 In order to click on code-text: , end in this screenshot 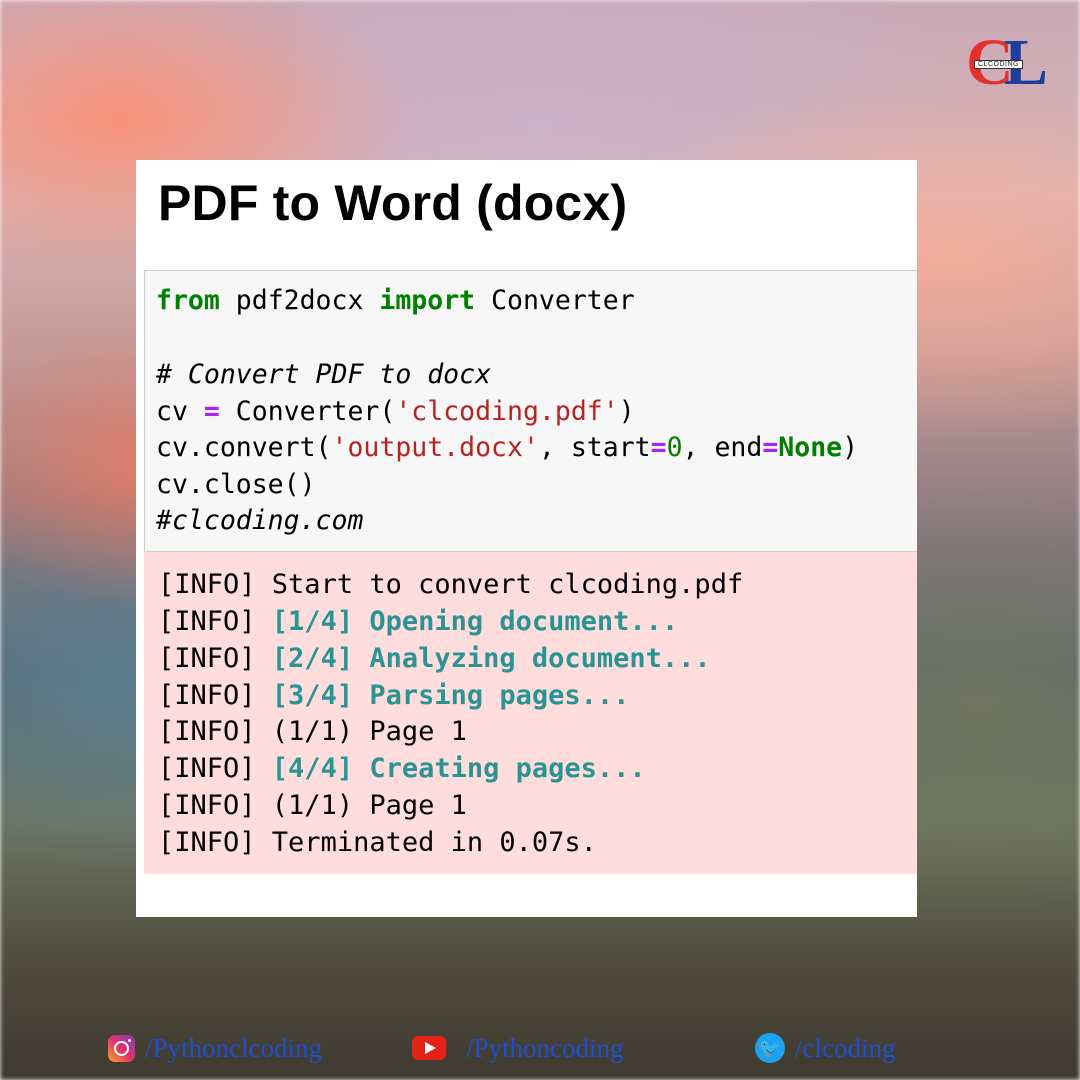, I will do `click(722, 447)`.